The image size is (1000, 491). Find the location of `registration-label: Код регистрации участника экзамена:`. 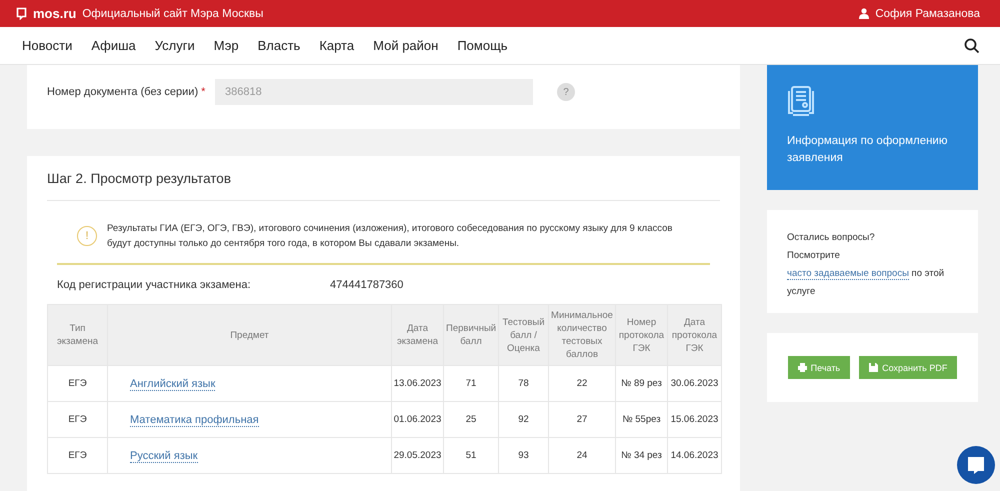

registration-label: Код регистрации участника экзамена: is located at coordinates (154, 285).